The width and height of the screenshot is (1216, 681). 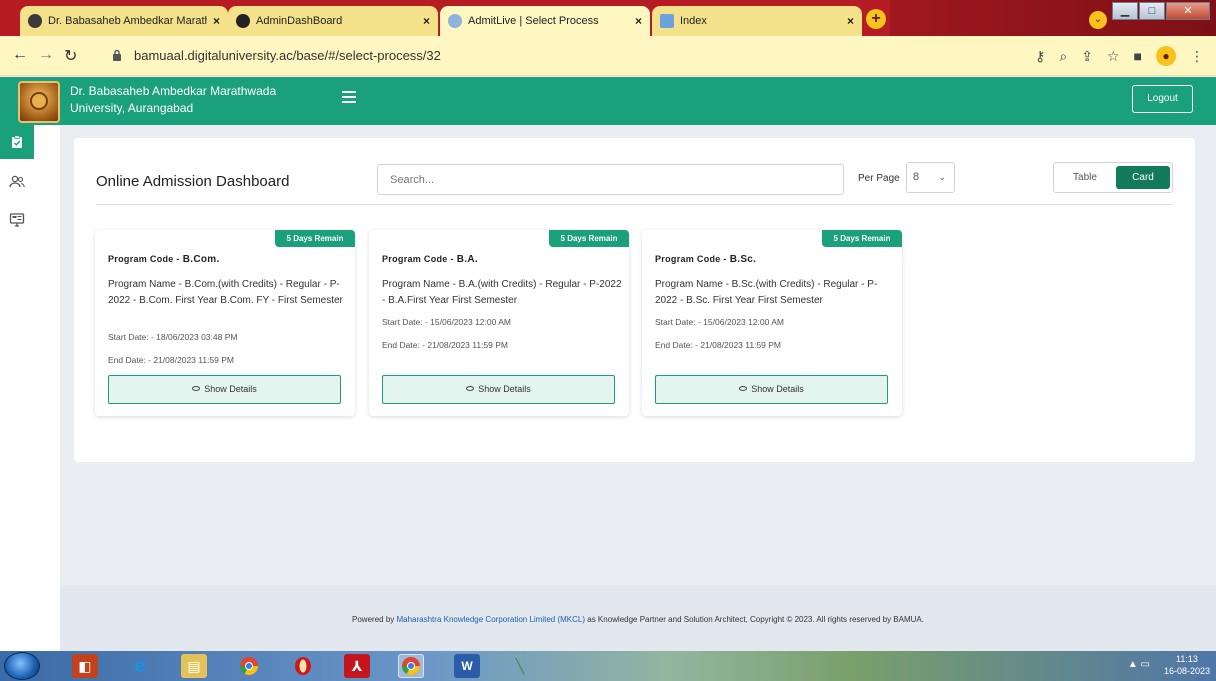 What do you see at coordinates (35, 21) in the screenshot?
I see `globe-icon` at bounding box center [35, 21].